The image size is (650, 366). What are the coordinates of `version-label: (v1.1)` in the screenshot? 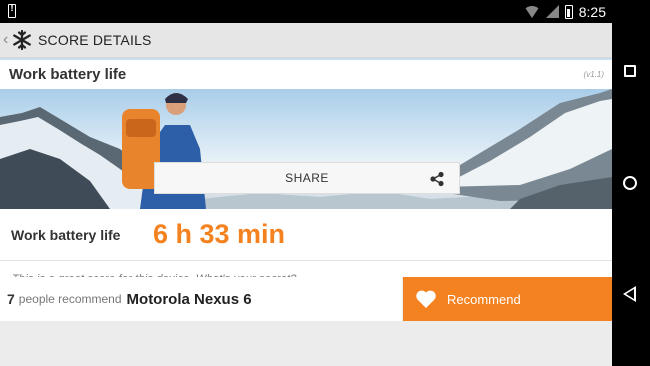 It's located at (593, 74).